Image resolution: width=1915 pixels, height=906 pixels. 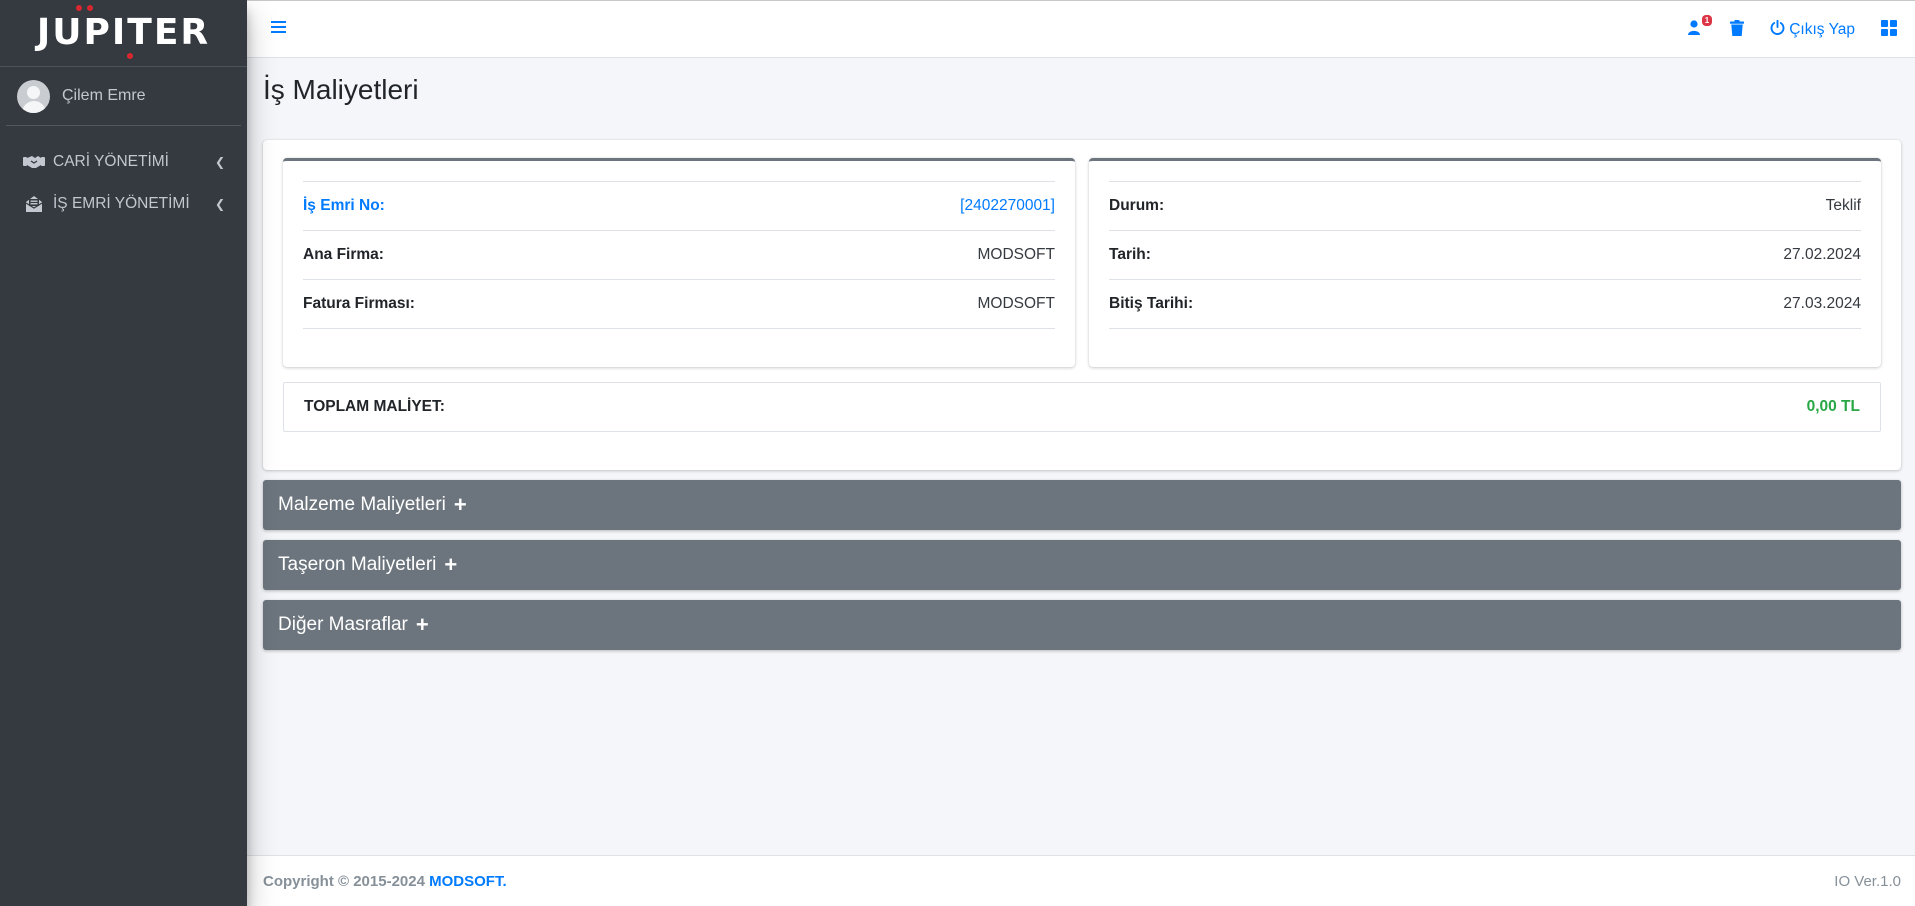 I want to click on logout-label: Çıkış Yap, so click(x=1822, y=29).